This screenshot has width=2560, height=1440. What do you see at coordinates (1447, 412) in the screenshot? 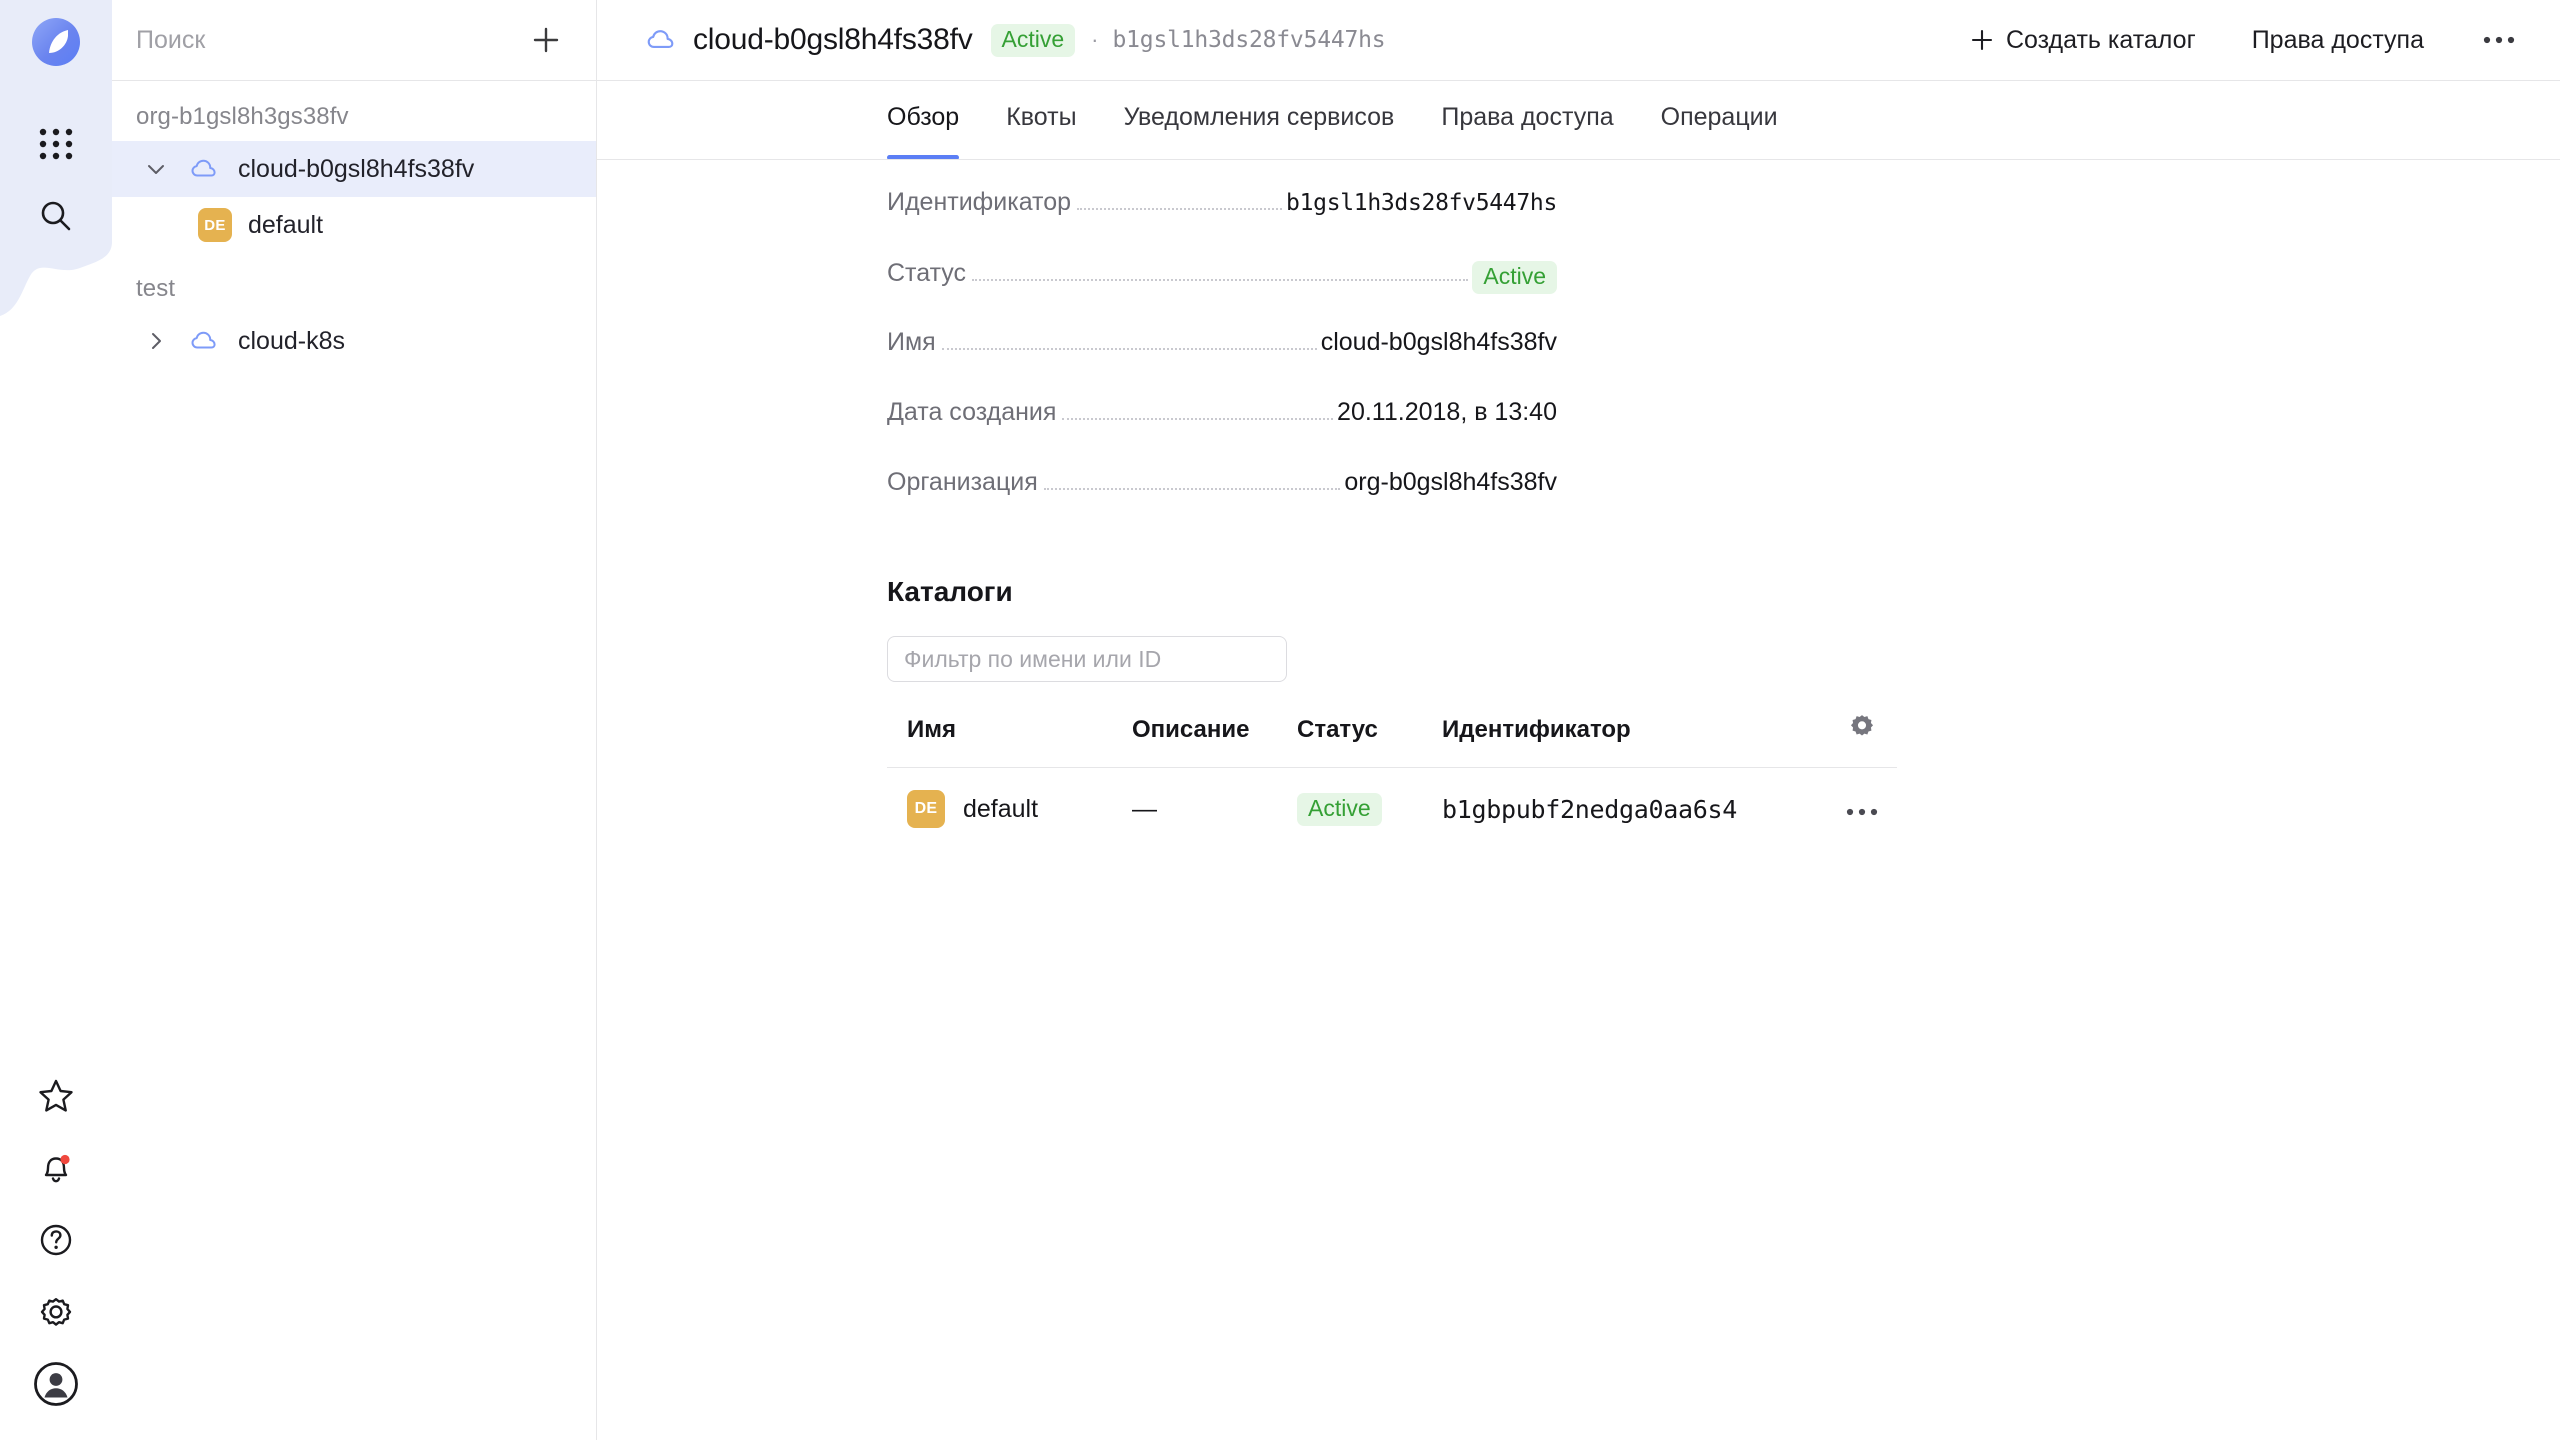
I see `detail-value: 20.11.2018, в 13:40` at bounding box center [1447, 412].